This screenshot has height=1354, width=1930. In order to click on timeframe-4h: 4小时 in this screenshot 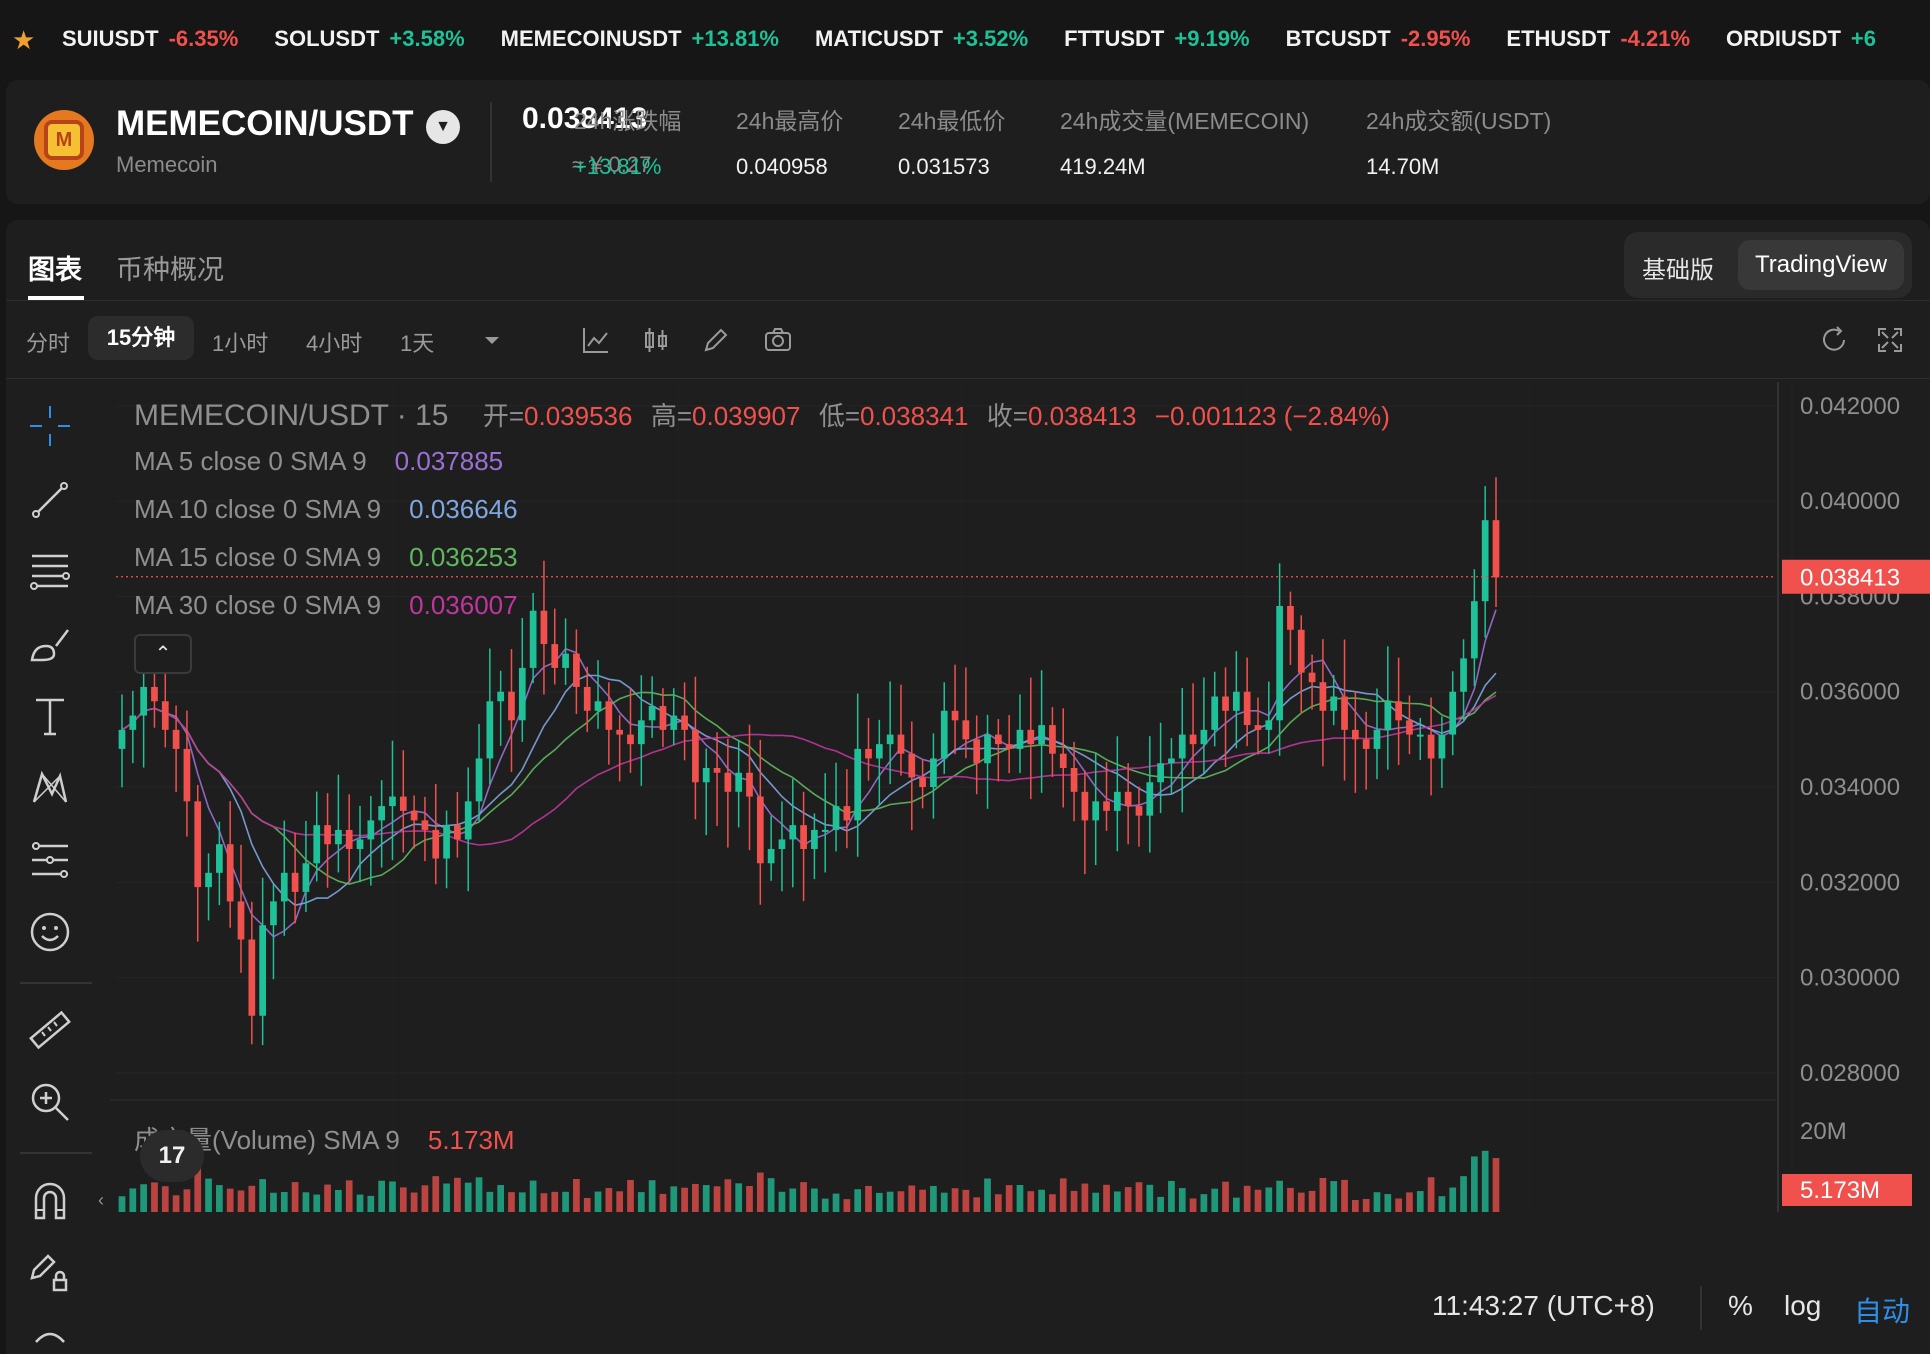, I will do `click(334, 342)`.